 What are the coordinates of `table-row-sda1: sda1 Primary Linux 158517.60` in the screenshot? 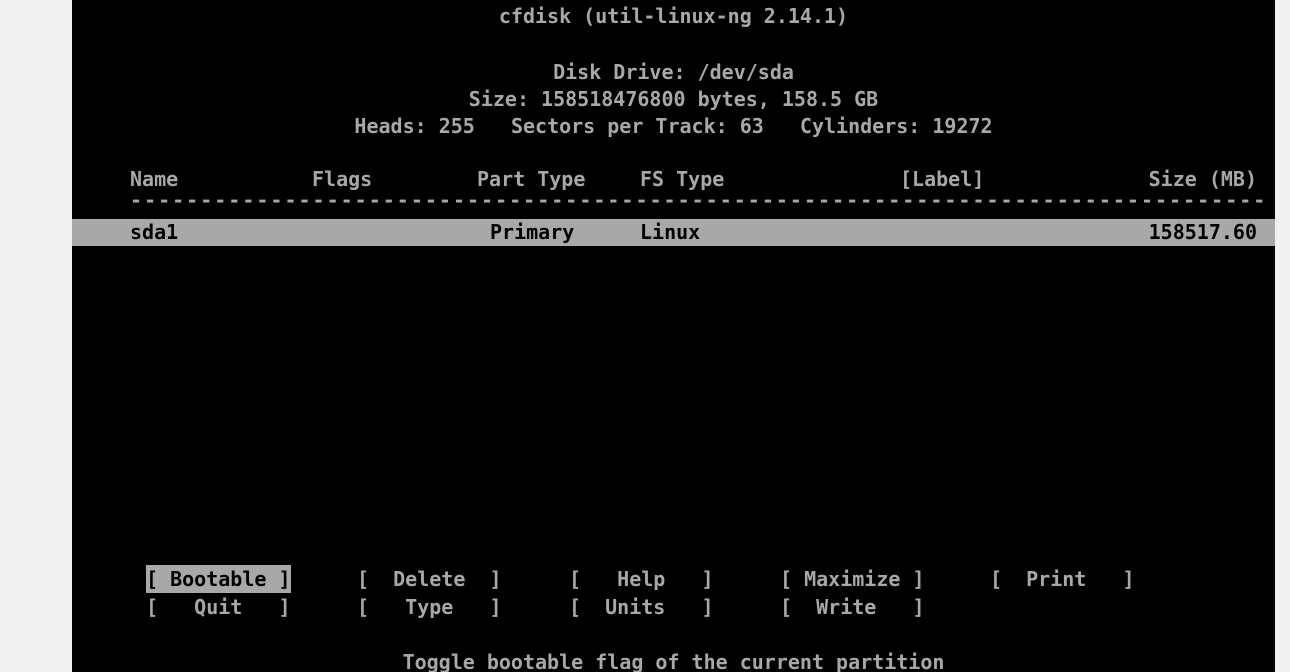 It's located at (673, 232).